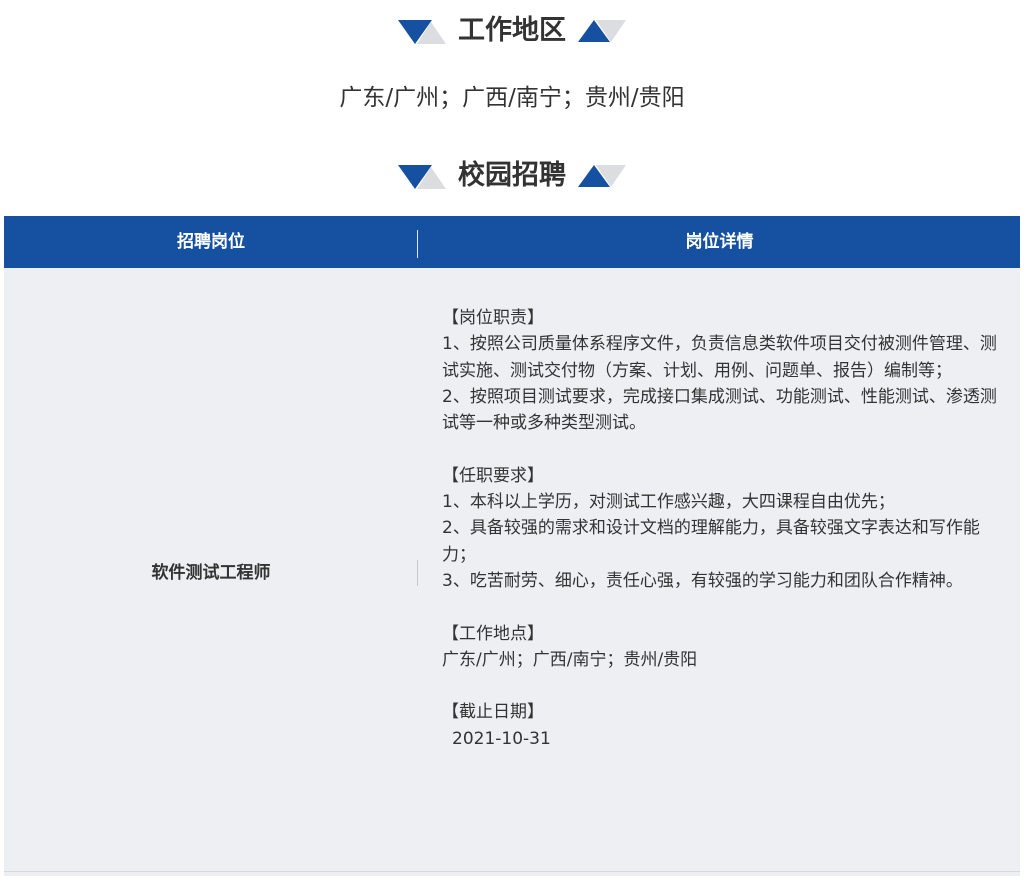 The image size is (1024, 876). Describe the element at coordinates (668, 502) in the screenshot. I see `requirement-item: 1、本科以上学历，对测试工作感兴趣，大四课程自由优先；` at that location.